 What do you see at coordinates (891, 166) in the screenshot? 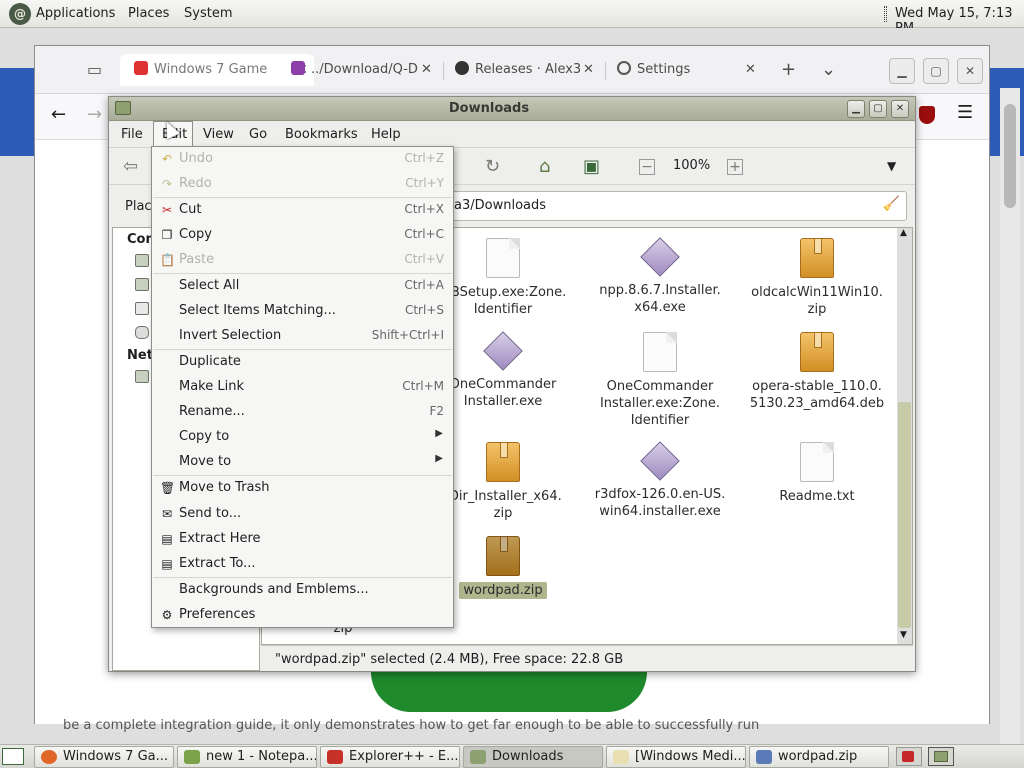
I see `chevron-down-icon: ▼` at bounding box center [891, 166].